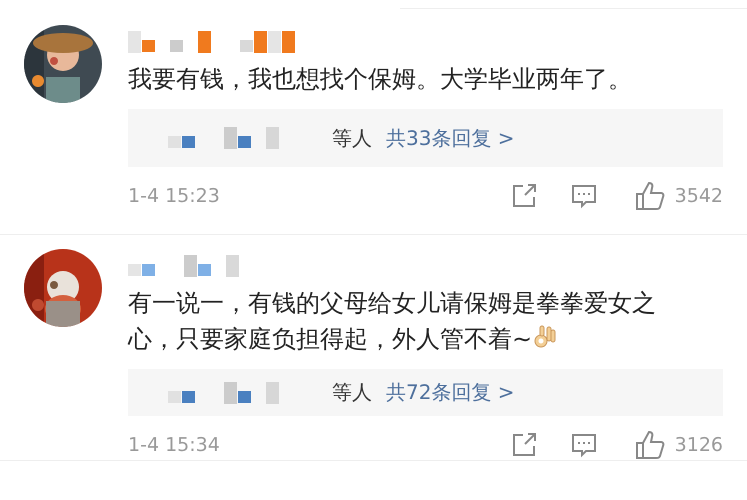 This screenshot has height=500, width=747. Describe the element at coordinates (450, 392) in the screenshot. I see `replies-link: 共72条回复 >` at that location.